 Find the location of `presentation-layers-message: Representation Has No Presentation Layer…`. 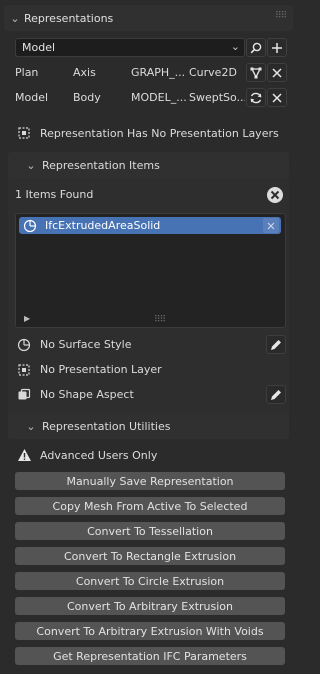

presentation-layers-message: Representation Has No Presentation Layer… is located at coordinates (159, 133).